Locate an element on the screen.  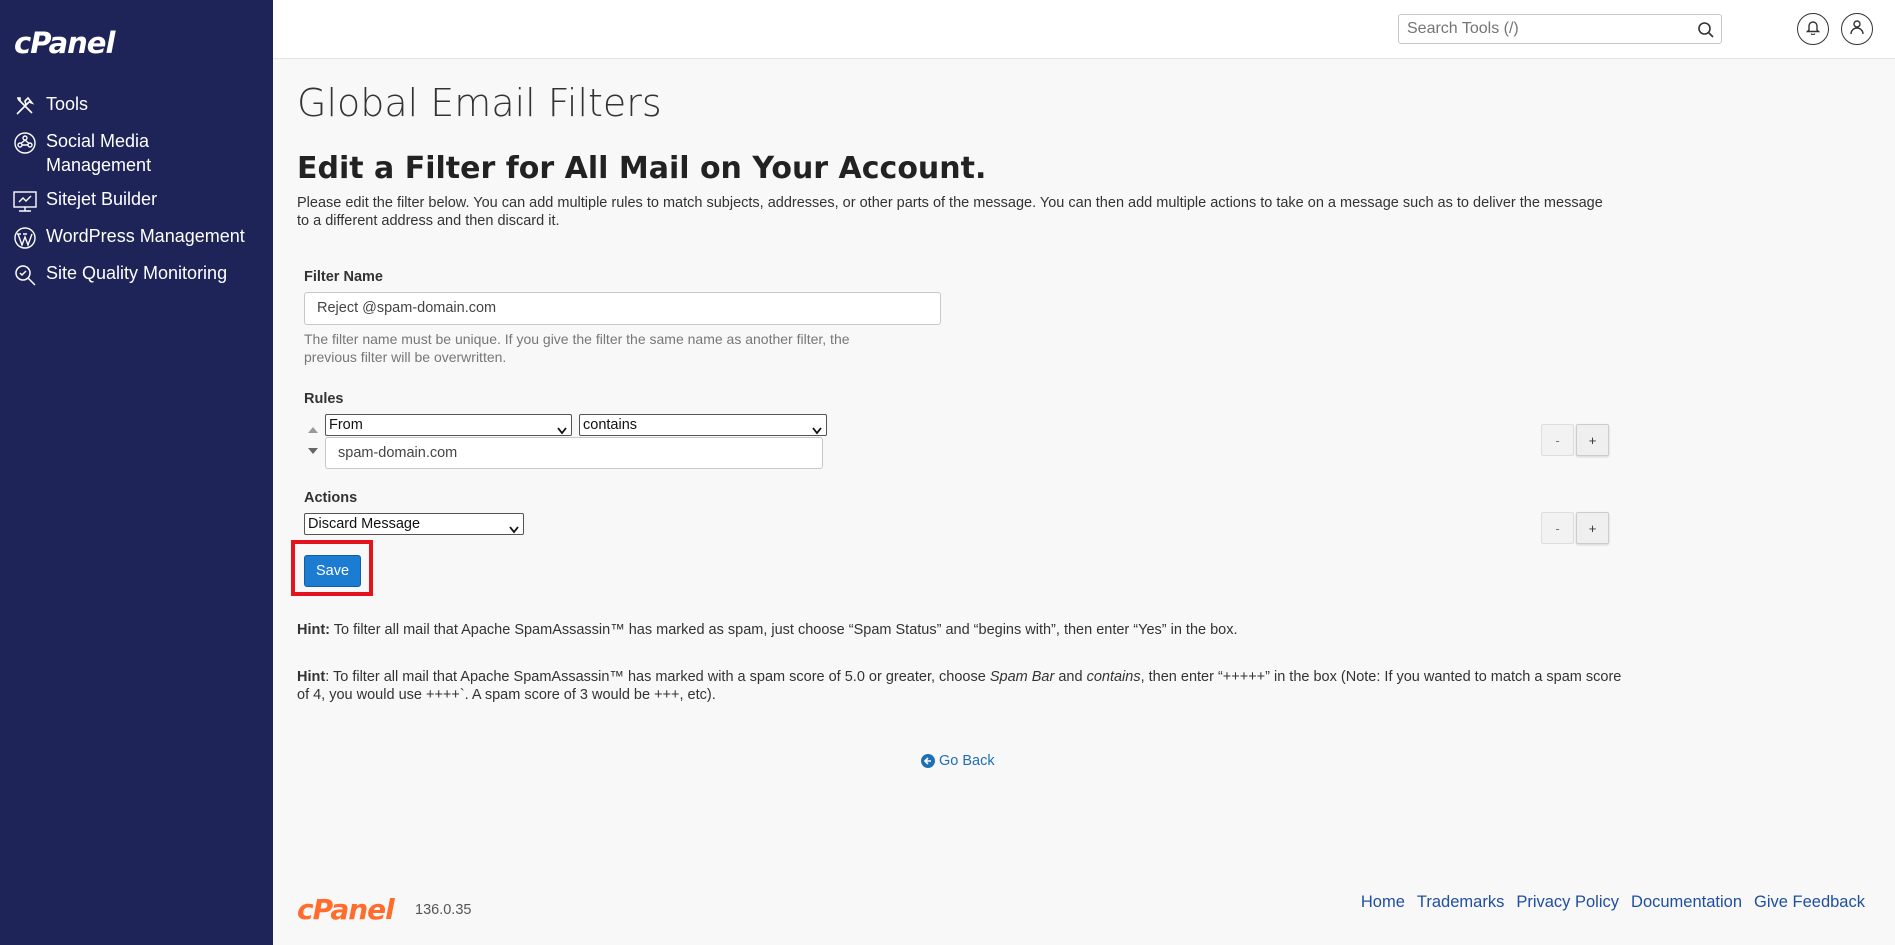
search-box is located at coordinates (1560, 29).